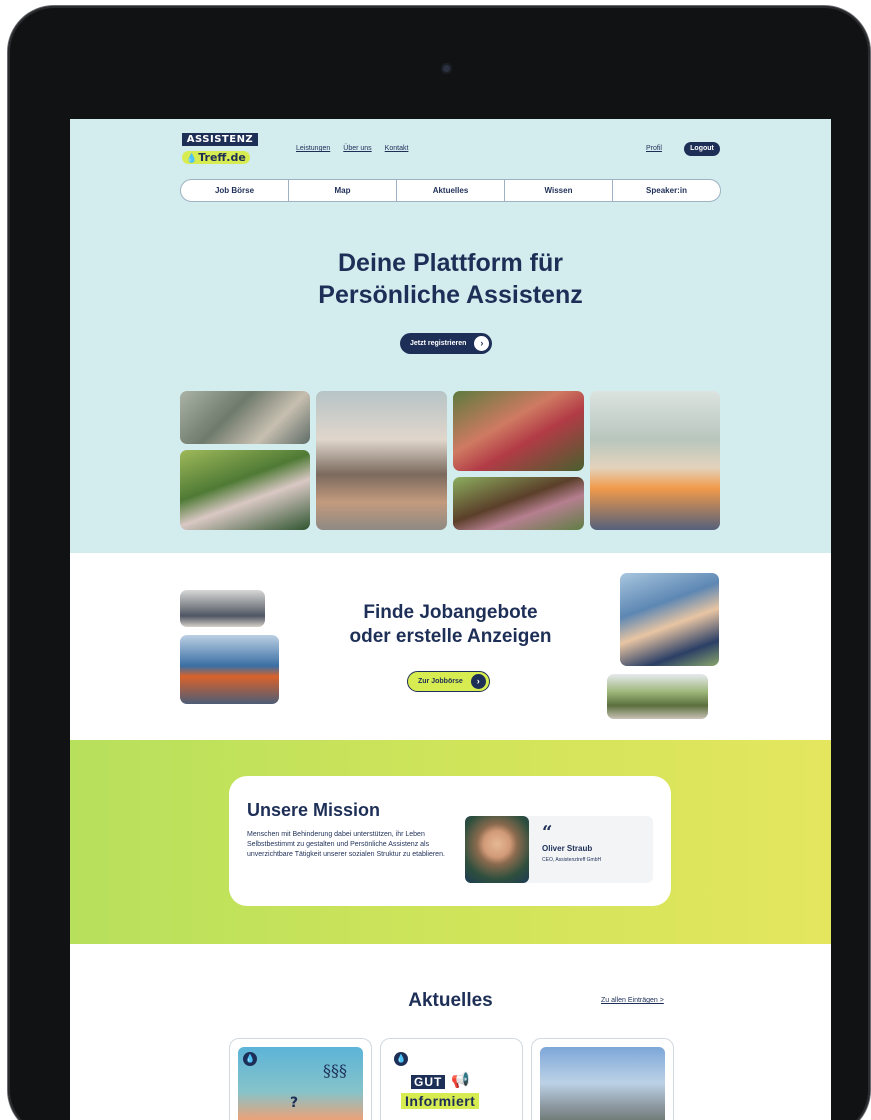  Describe the element at coordinates (702, 149) in the screenshot. I see `logout-button: Logout` at that location.